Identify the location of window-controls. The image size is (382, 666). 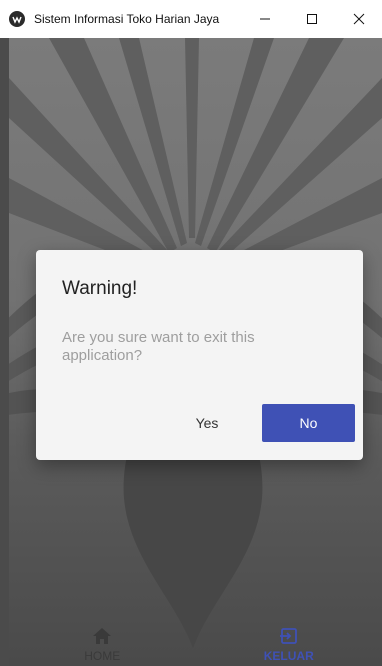
(311, 19).